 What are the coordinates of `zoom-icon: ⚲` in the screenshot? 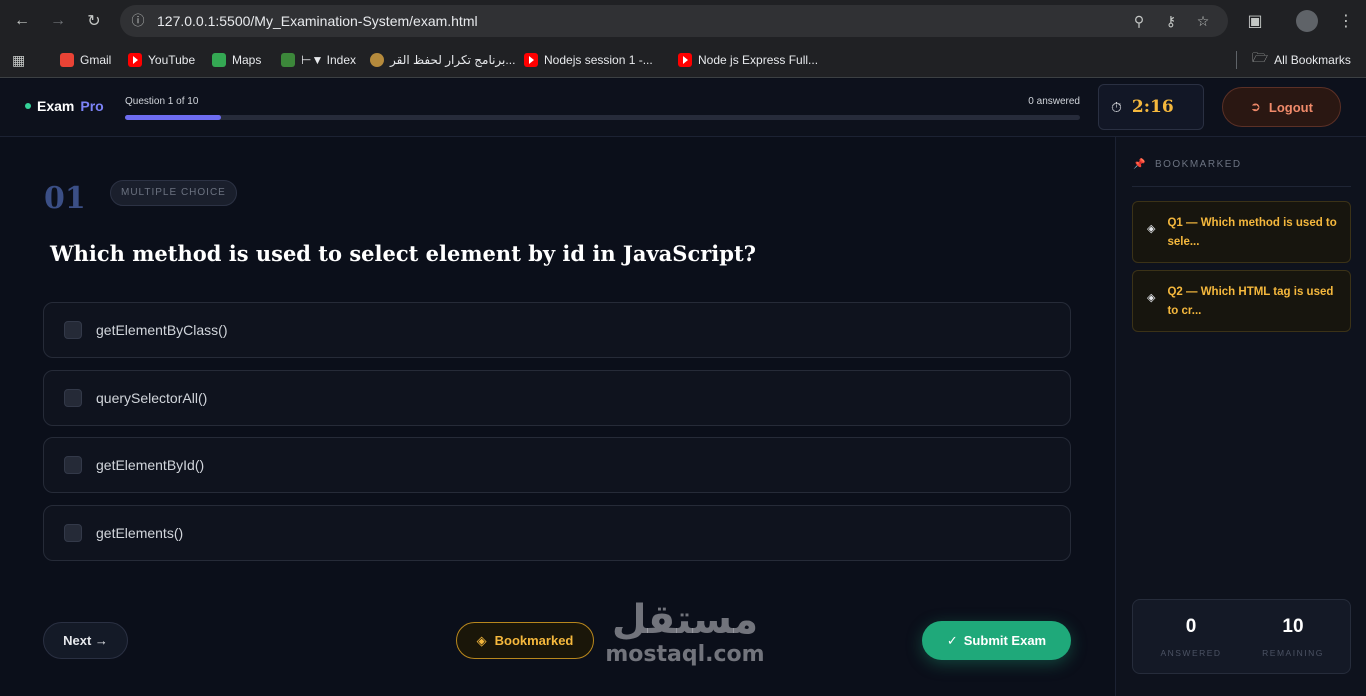 It's located at (1139, 21).